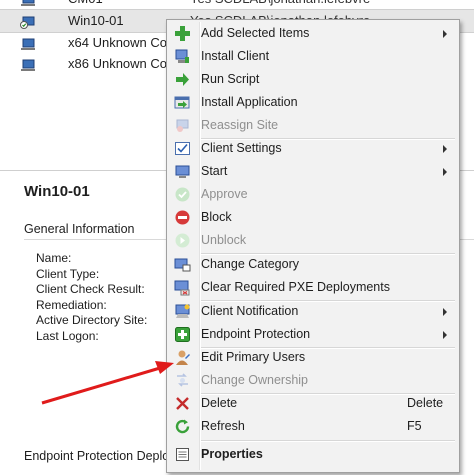 The image size is (474, 475). Describe the element at coordinates (313, 380) in the screenshot. I see `menu-item-change-ownership: Change Ownership` at that location.